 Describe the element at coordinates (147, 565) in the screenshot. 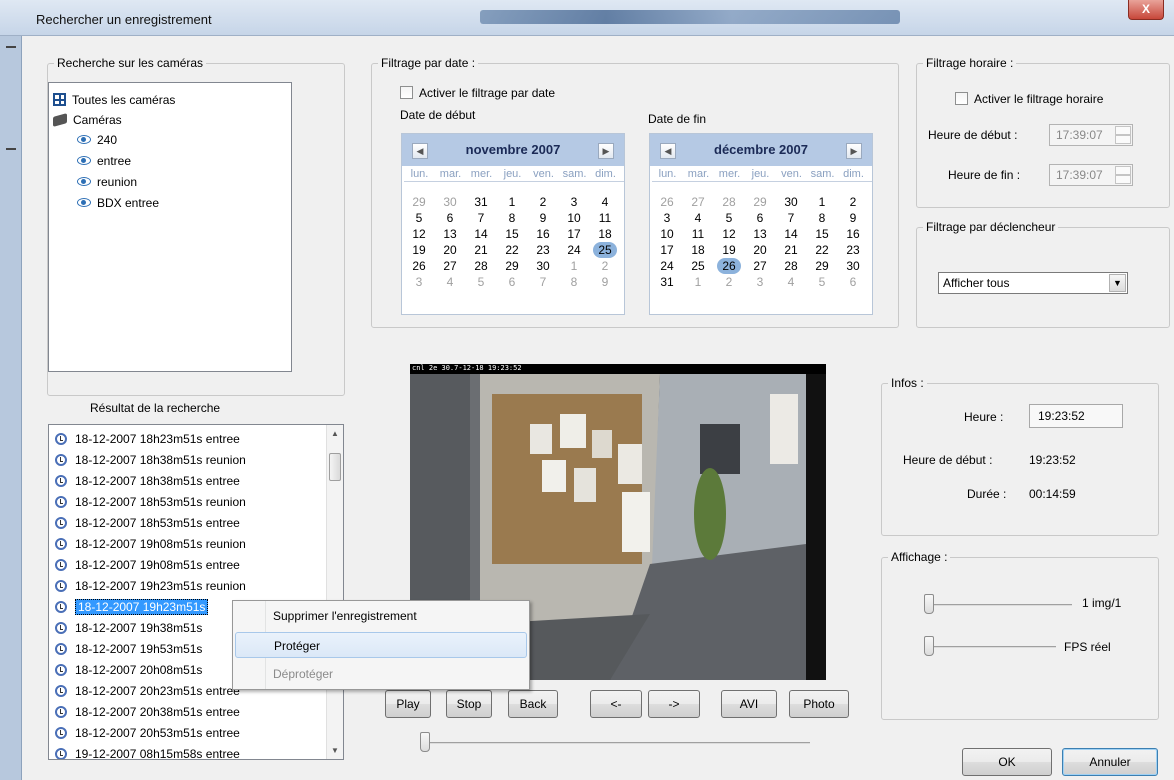

I see `result-item: 18-12-2007 19h08m51s entree` at that location.